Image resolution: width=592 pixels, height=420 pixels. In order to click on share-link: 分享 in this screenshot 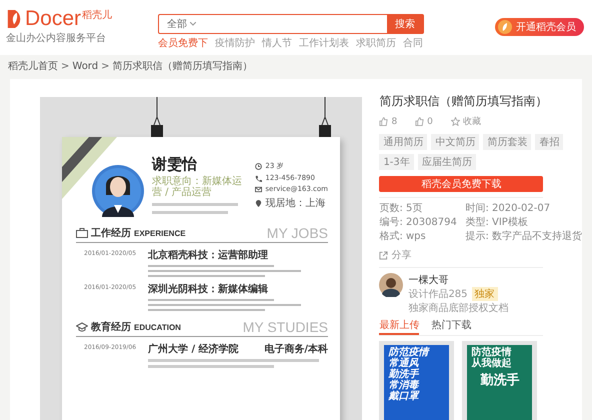, I will do `click(480, 255)`.